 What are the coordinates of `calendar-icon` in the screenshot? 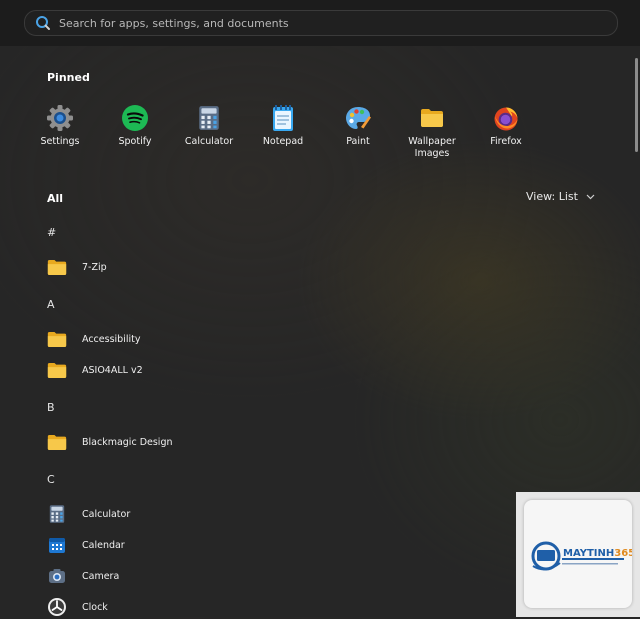 It's located at (57, 545).